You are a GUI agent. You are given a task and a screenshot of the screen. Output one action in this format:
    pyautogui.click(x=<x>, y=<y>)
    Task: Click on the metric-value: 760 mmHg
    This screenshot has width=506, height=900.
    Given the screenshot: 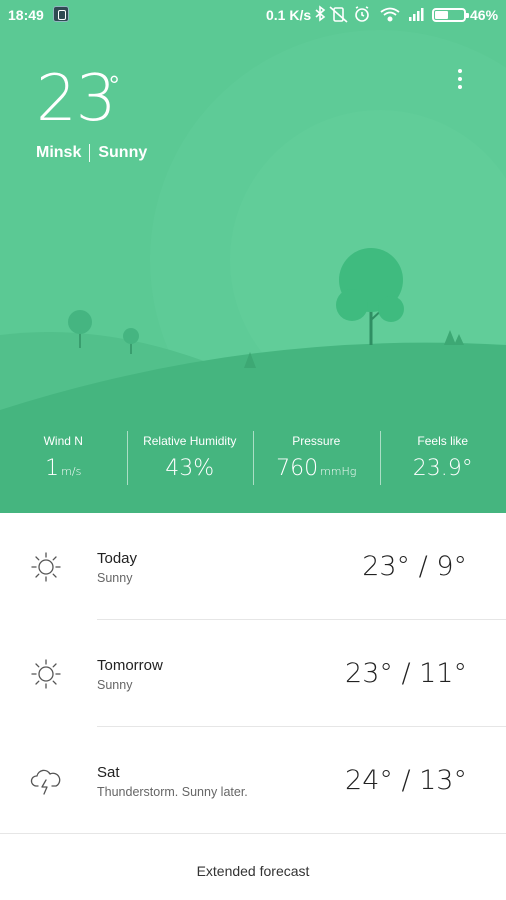 What is the action you would take?
    pyautogui.click(x=316, y=468)
    